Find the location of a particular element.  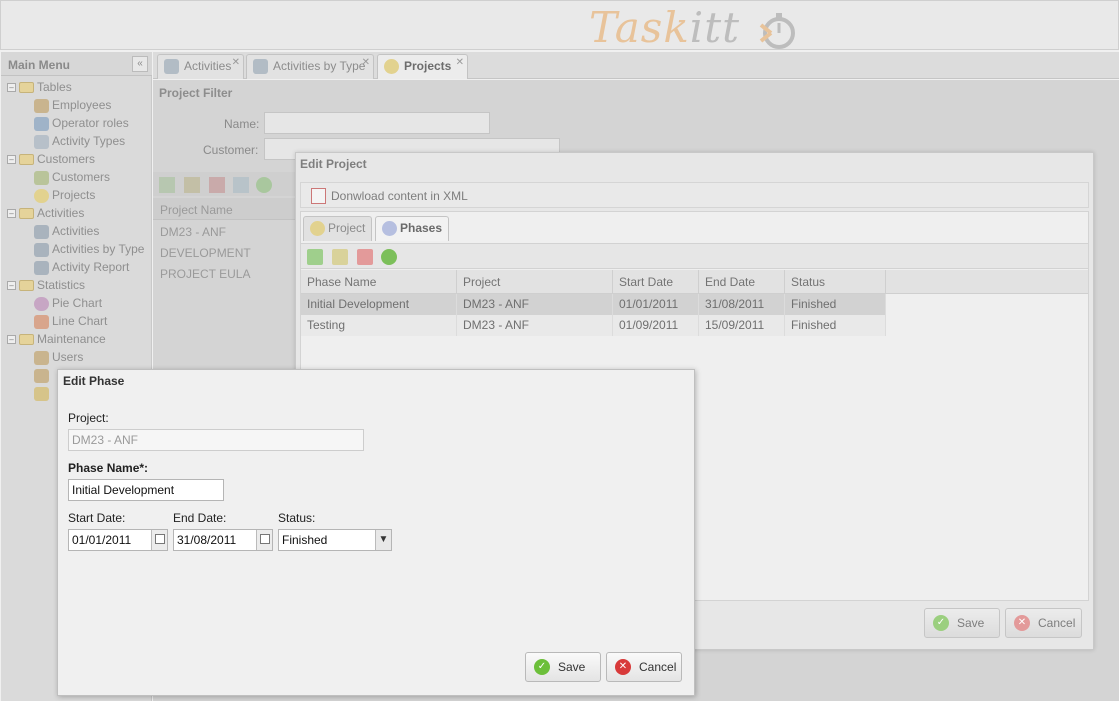

lightbulb-icon is located at coordinates (41, 195).